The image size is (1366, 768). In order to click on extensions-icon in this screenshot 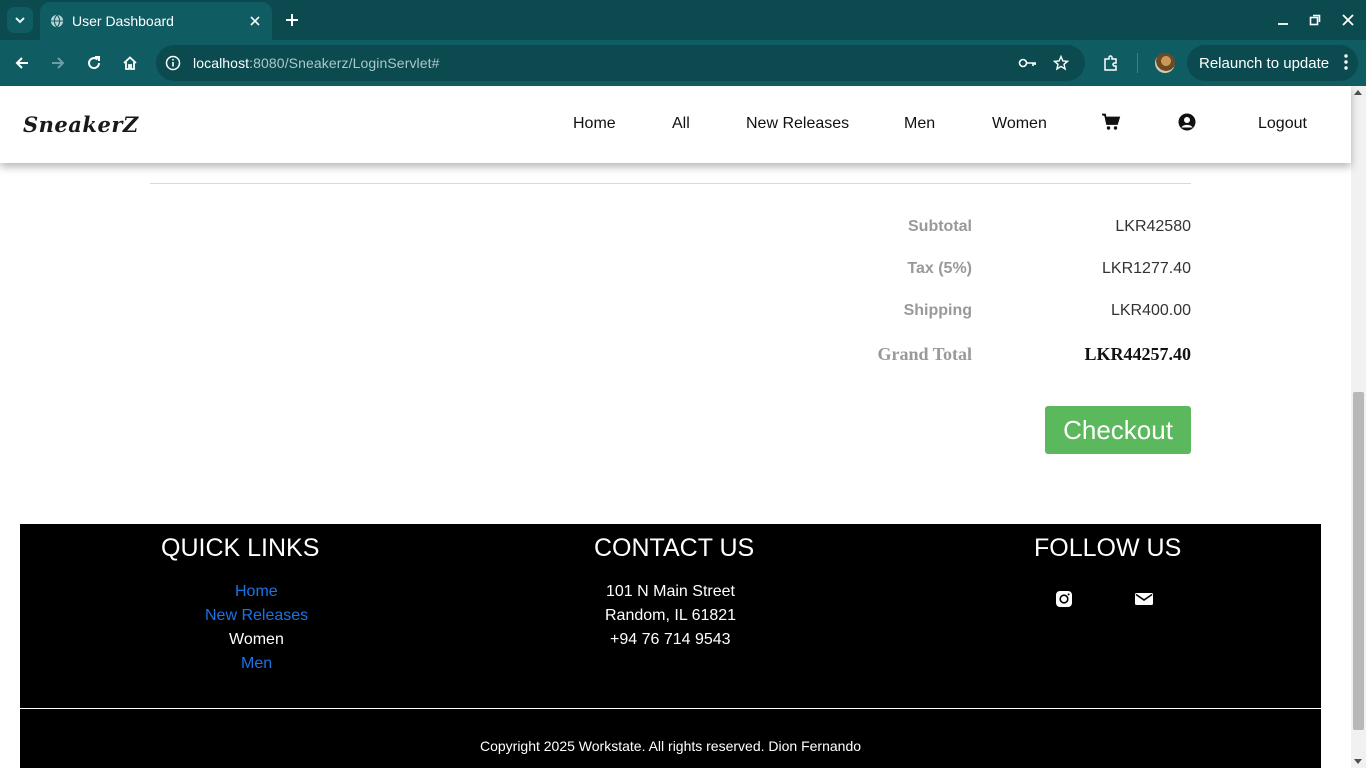, I will do `click(1110, 63)`.